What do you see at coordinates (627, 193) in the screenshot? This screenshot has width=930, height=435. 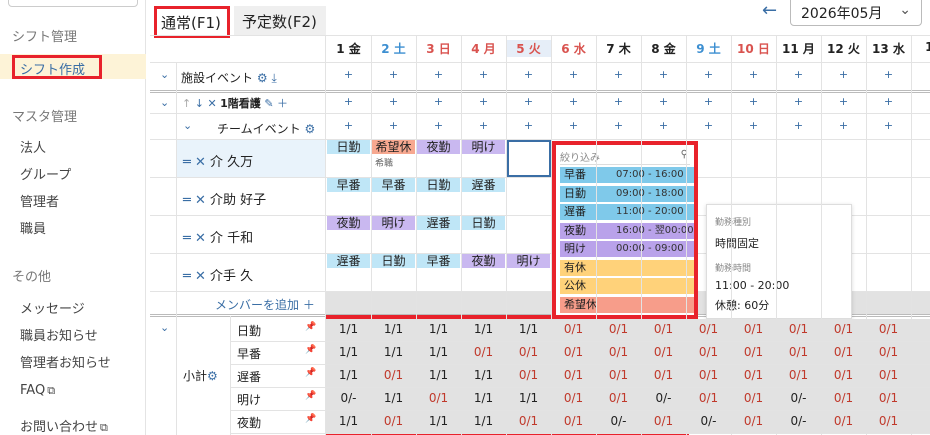 I see `shift-option: 日勤 09:00 - 18:00` at bounding box center [627, 193].